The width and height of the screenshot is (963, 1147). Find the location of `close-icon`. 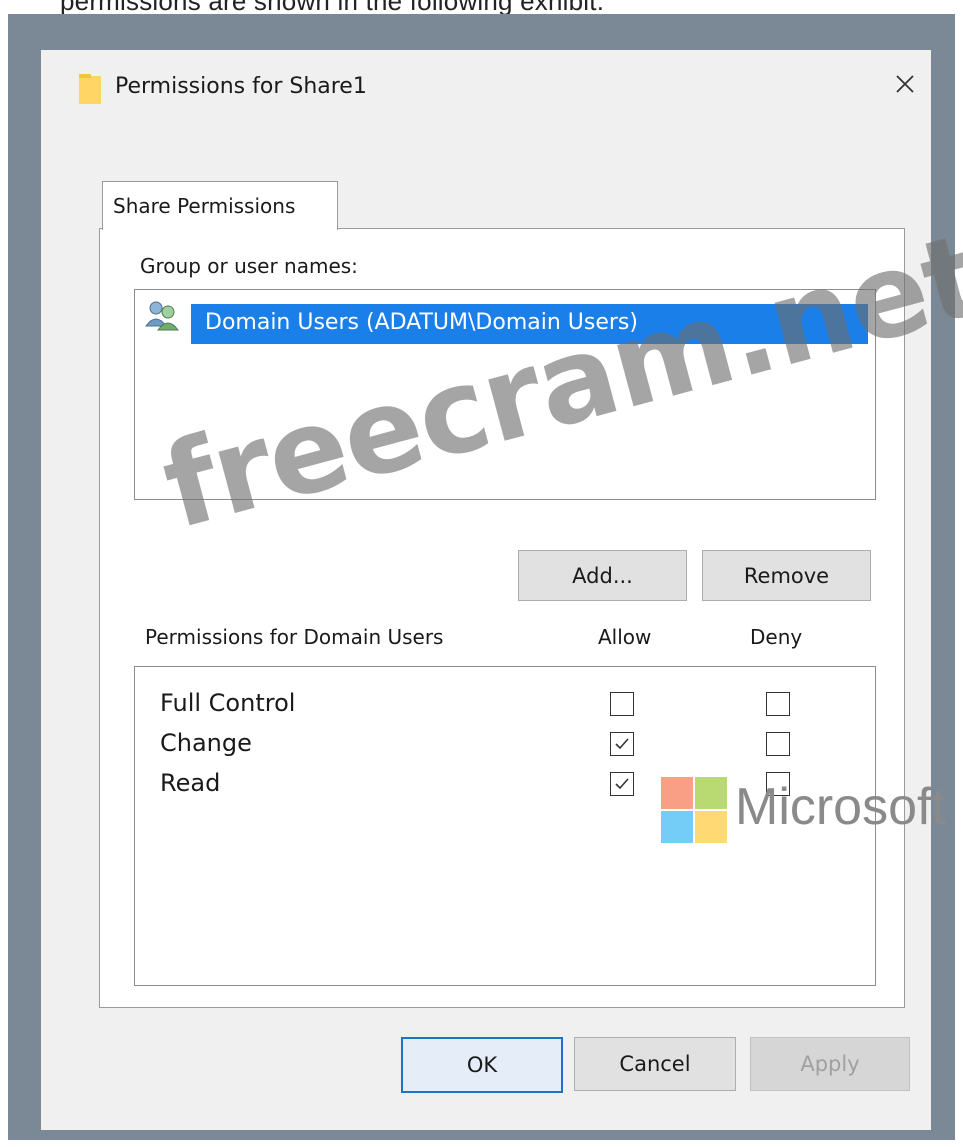

close-icon is located at coordinates (905, 86).